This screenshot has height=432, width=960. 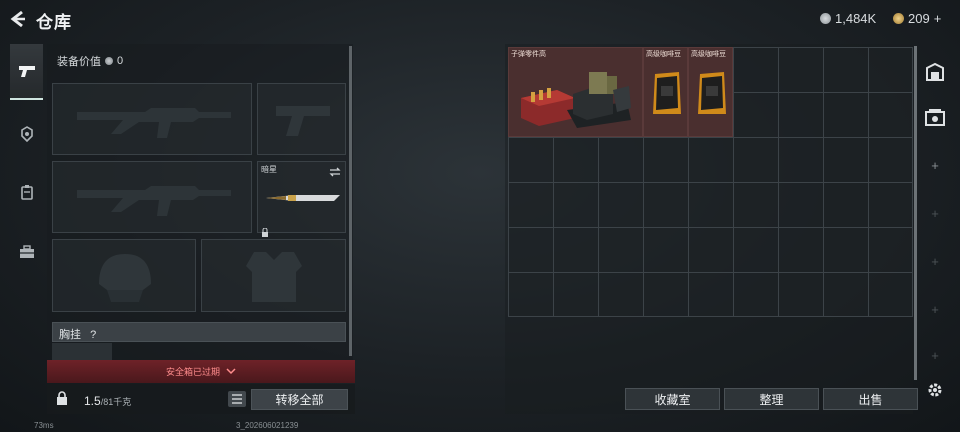 I want to click on helmet-icon, so click(x=26, y=134).